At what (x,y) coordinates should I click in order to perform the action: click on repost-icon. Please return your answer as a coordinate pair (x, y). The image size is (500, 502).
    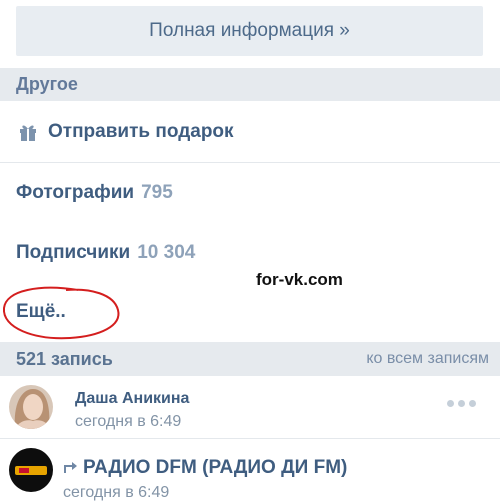
    Looking at the image, I should click on (70, 467).